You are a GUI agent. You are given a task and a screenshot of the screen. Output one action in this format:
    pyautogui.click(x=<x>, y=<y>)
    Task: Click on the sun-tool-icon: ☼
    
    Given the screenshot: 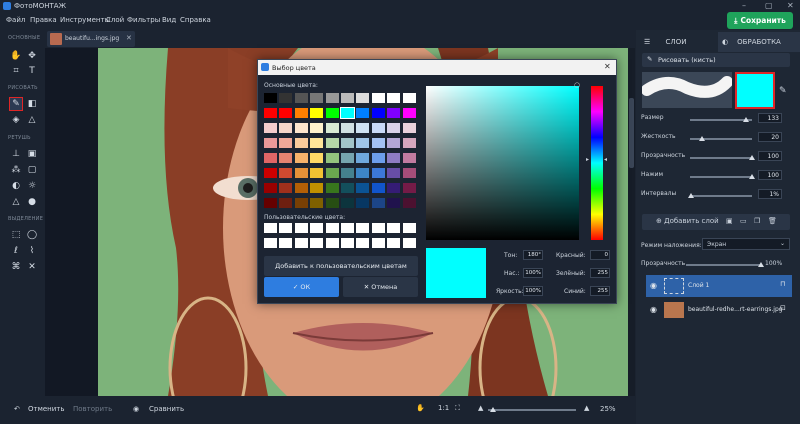 What is the action you would take?
    pyautogui.click(x=32, y=186)
    